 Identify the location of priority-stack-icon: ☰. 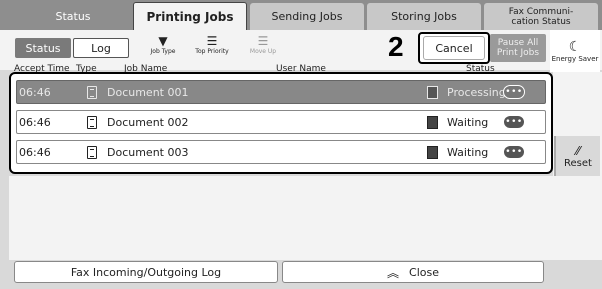
(212, 41).